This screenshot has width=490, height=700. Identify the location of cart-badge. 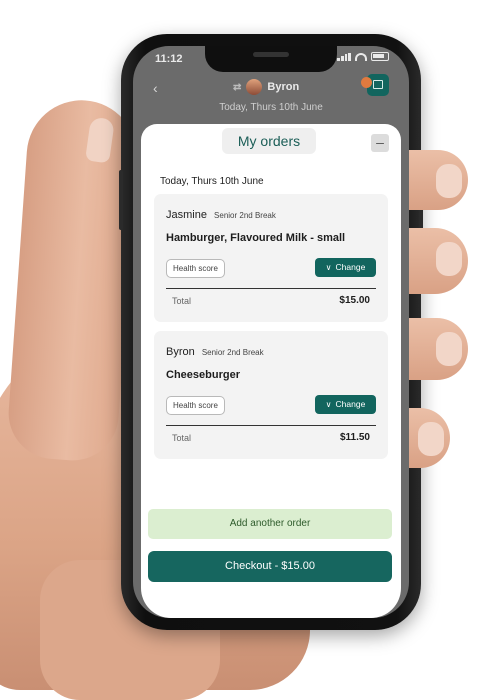
(366, 82).